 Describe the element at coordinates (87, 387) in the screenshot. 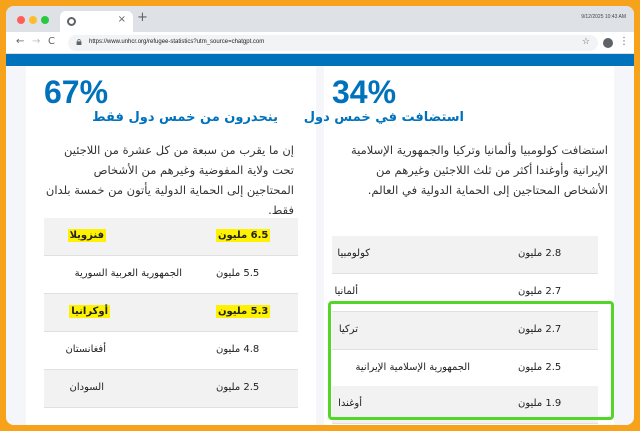

I see `row-country: السودان` at that location.